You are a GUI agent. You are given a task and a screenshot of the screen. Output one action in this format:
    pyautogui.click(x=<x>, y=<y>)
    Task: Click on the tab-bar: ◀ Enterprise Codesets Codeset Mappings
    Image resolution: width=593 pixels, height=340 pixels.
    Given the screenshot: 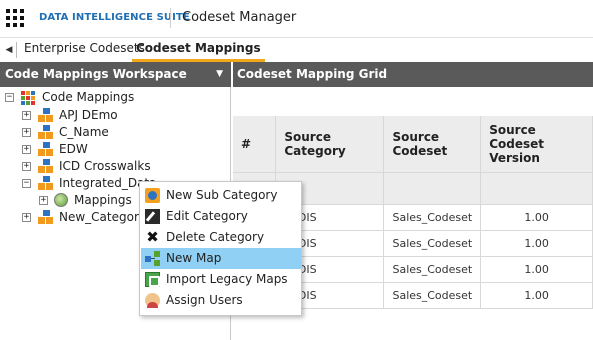 What is the action you would take?
    pyautogui.click(x=296, y=50)
    